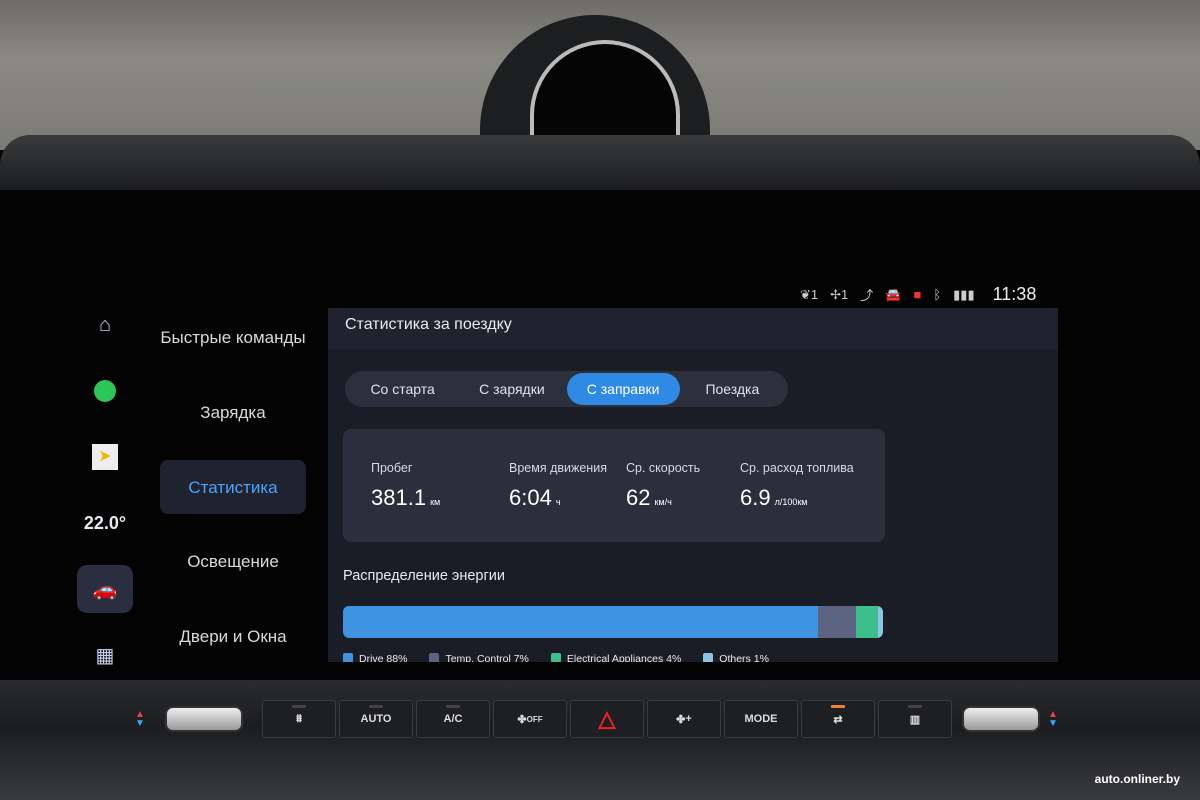 This screenshot has width=1200, height=800. What do you see at coordinates (376, 719) in the screenshot?
I see `auto-button: AUTO` at bounding box center [376, 719].